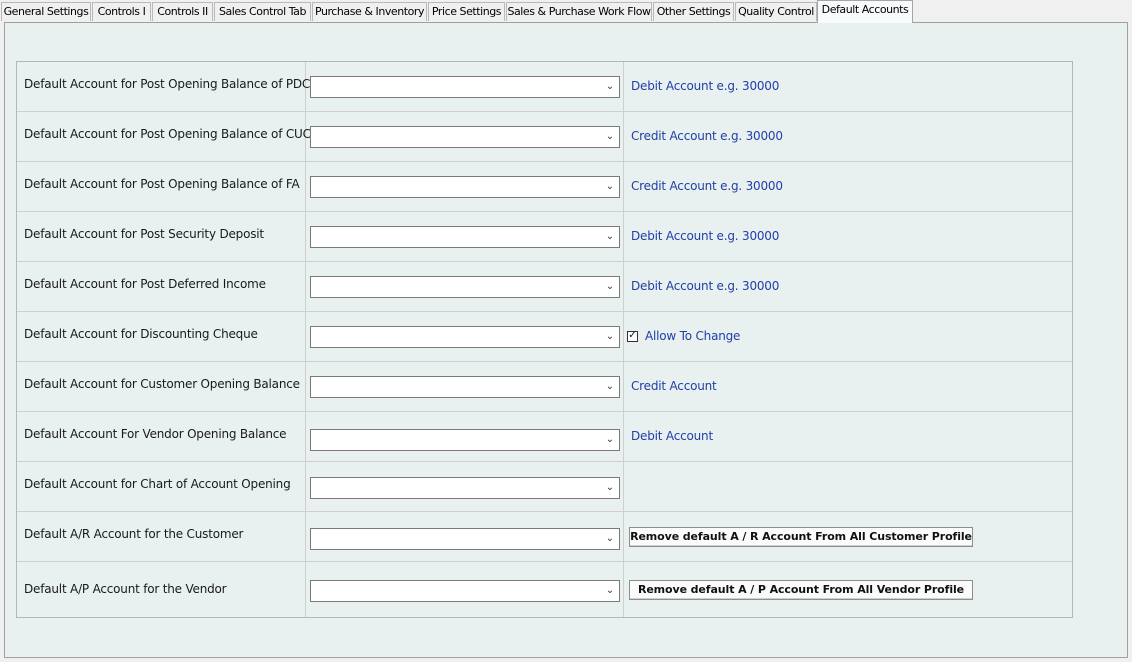 This screenshot has height=662, width=1132. What do you see at coordinates (693, 11) in the screenshot?
I see `tab-other-settings: Other Settings` at bounding box center [693, 11].